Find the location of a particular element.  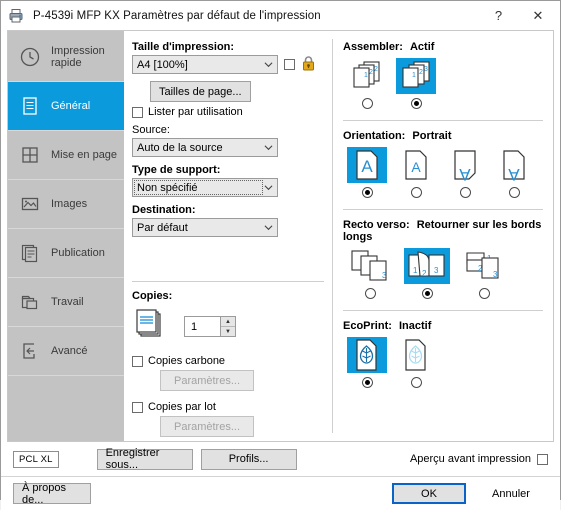

landscape-icon: A is located at coordinates (465, 165).